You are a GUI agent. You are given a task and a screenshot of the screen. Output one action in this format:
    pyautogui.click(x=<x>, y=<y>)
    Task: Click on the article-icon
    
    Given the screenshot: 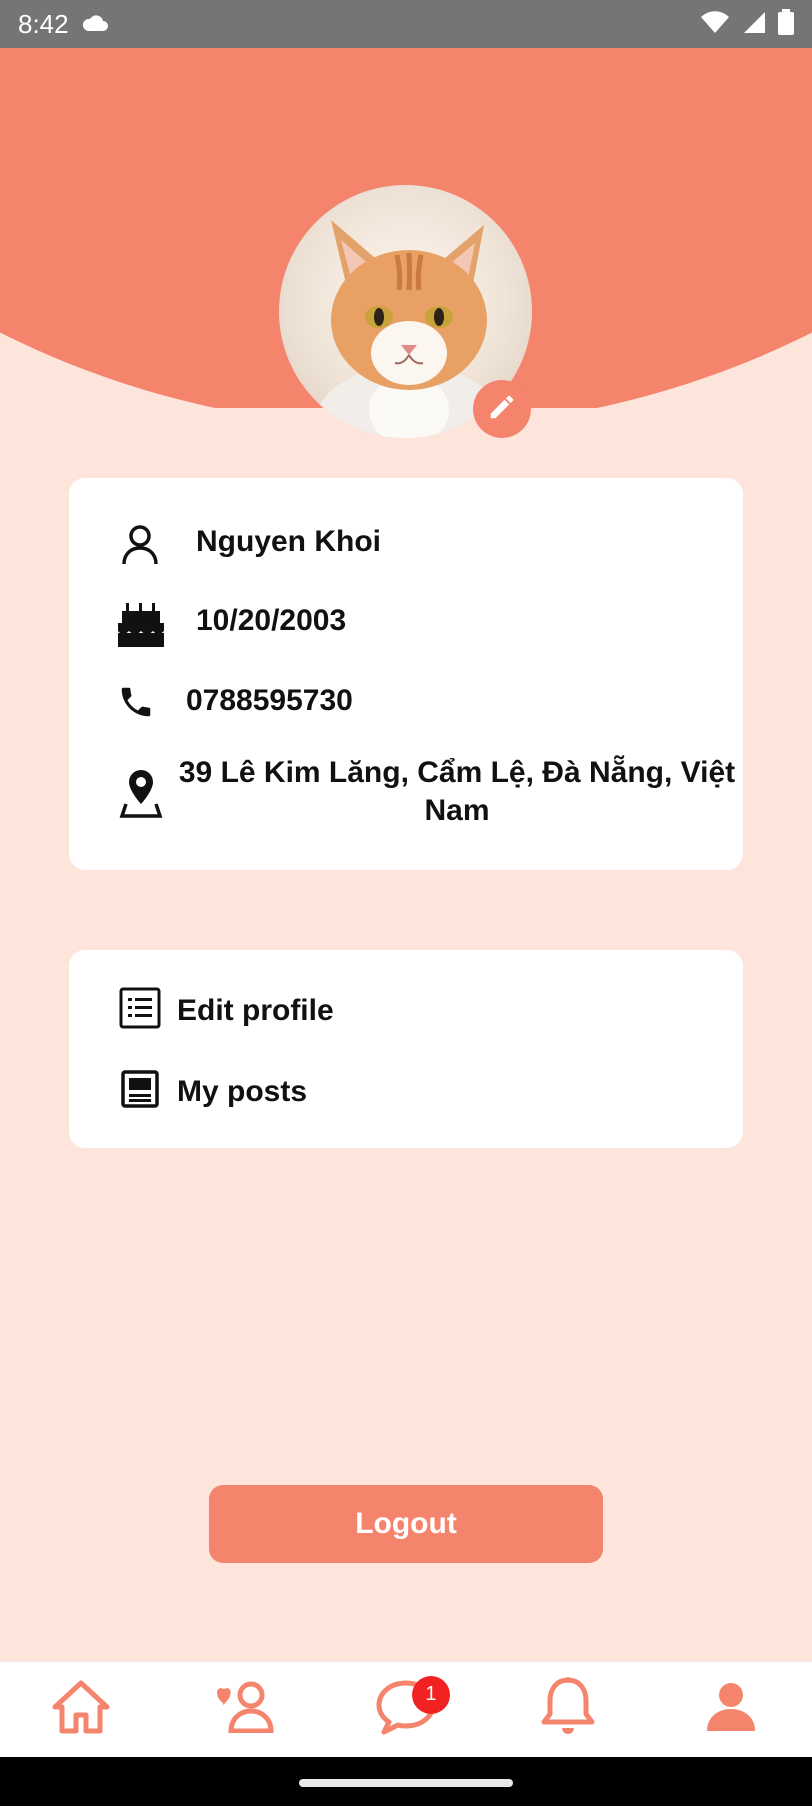 What is the action you would take?
    pyautogui.click(x=140, y=1091)
    